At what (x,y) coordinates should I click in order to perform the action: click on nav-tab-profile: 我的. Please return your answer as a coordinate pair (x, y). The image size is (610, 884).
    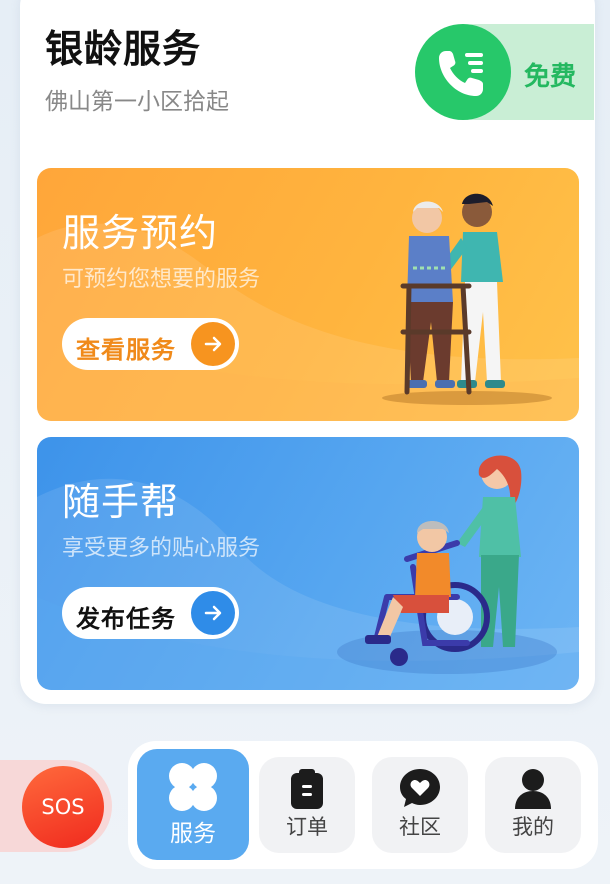
    Looking at the image, I should click on (533, 805).